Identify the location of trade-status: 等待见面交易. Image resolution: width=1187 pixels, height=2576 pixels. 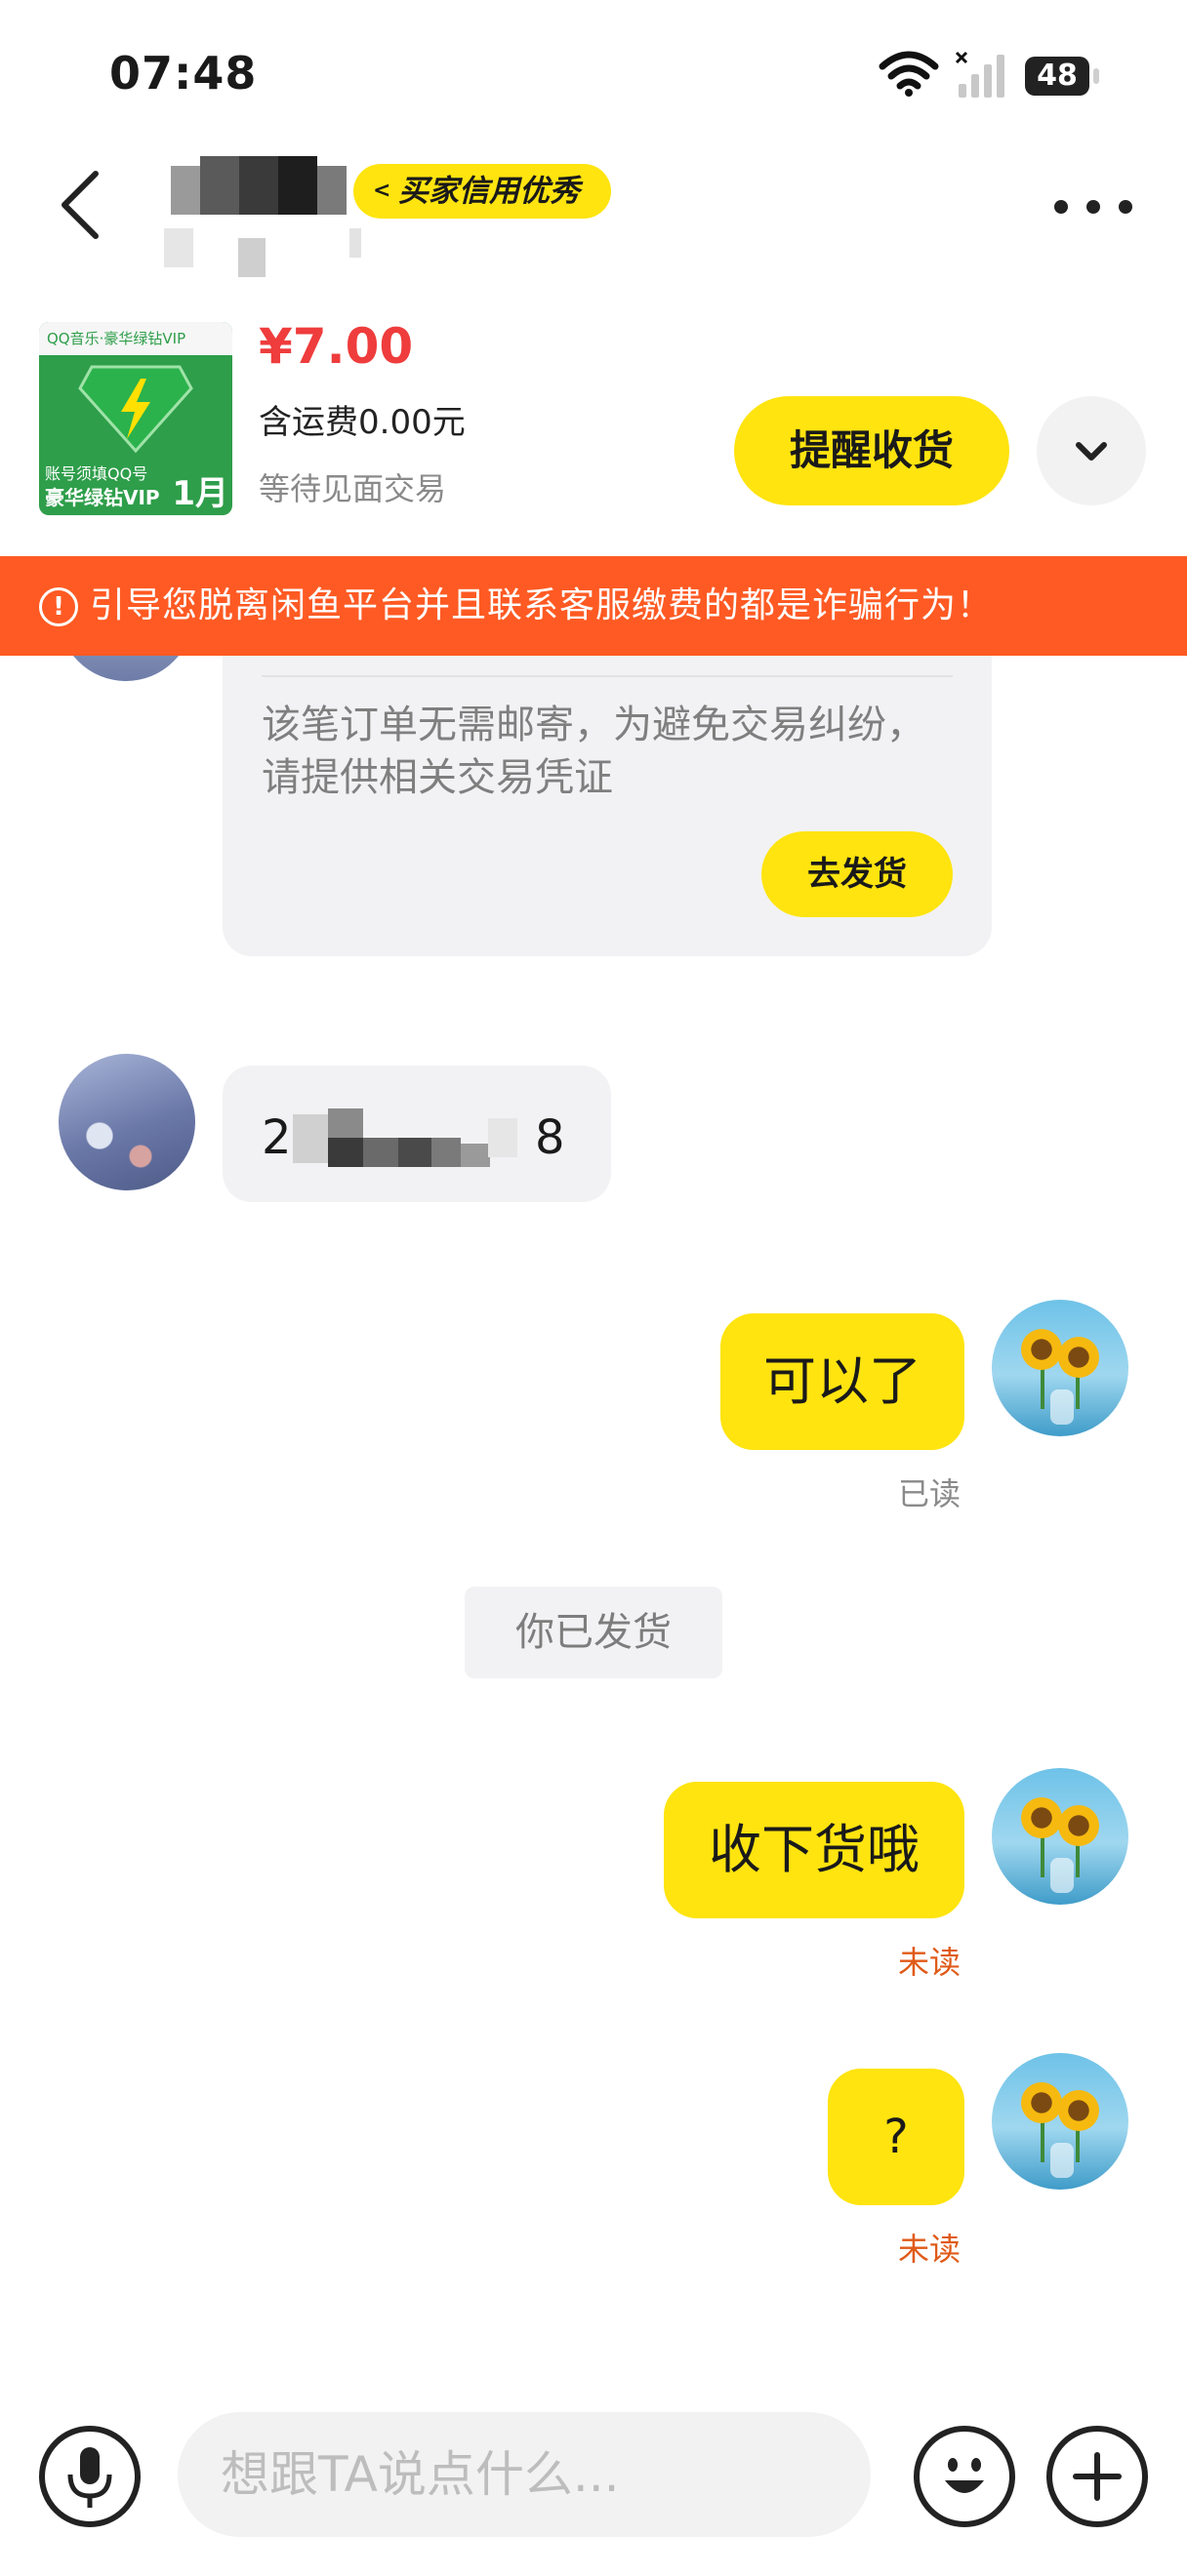
(353, 488).